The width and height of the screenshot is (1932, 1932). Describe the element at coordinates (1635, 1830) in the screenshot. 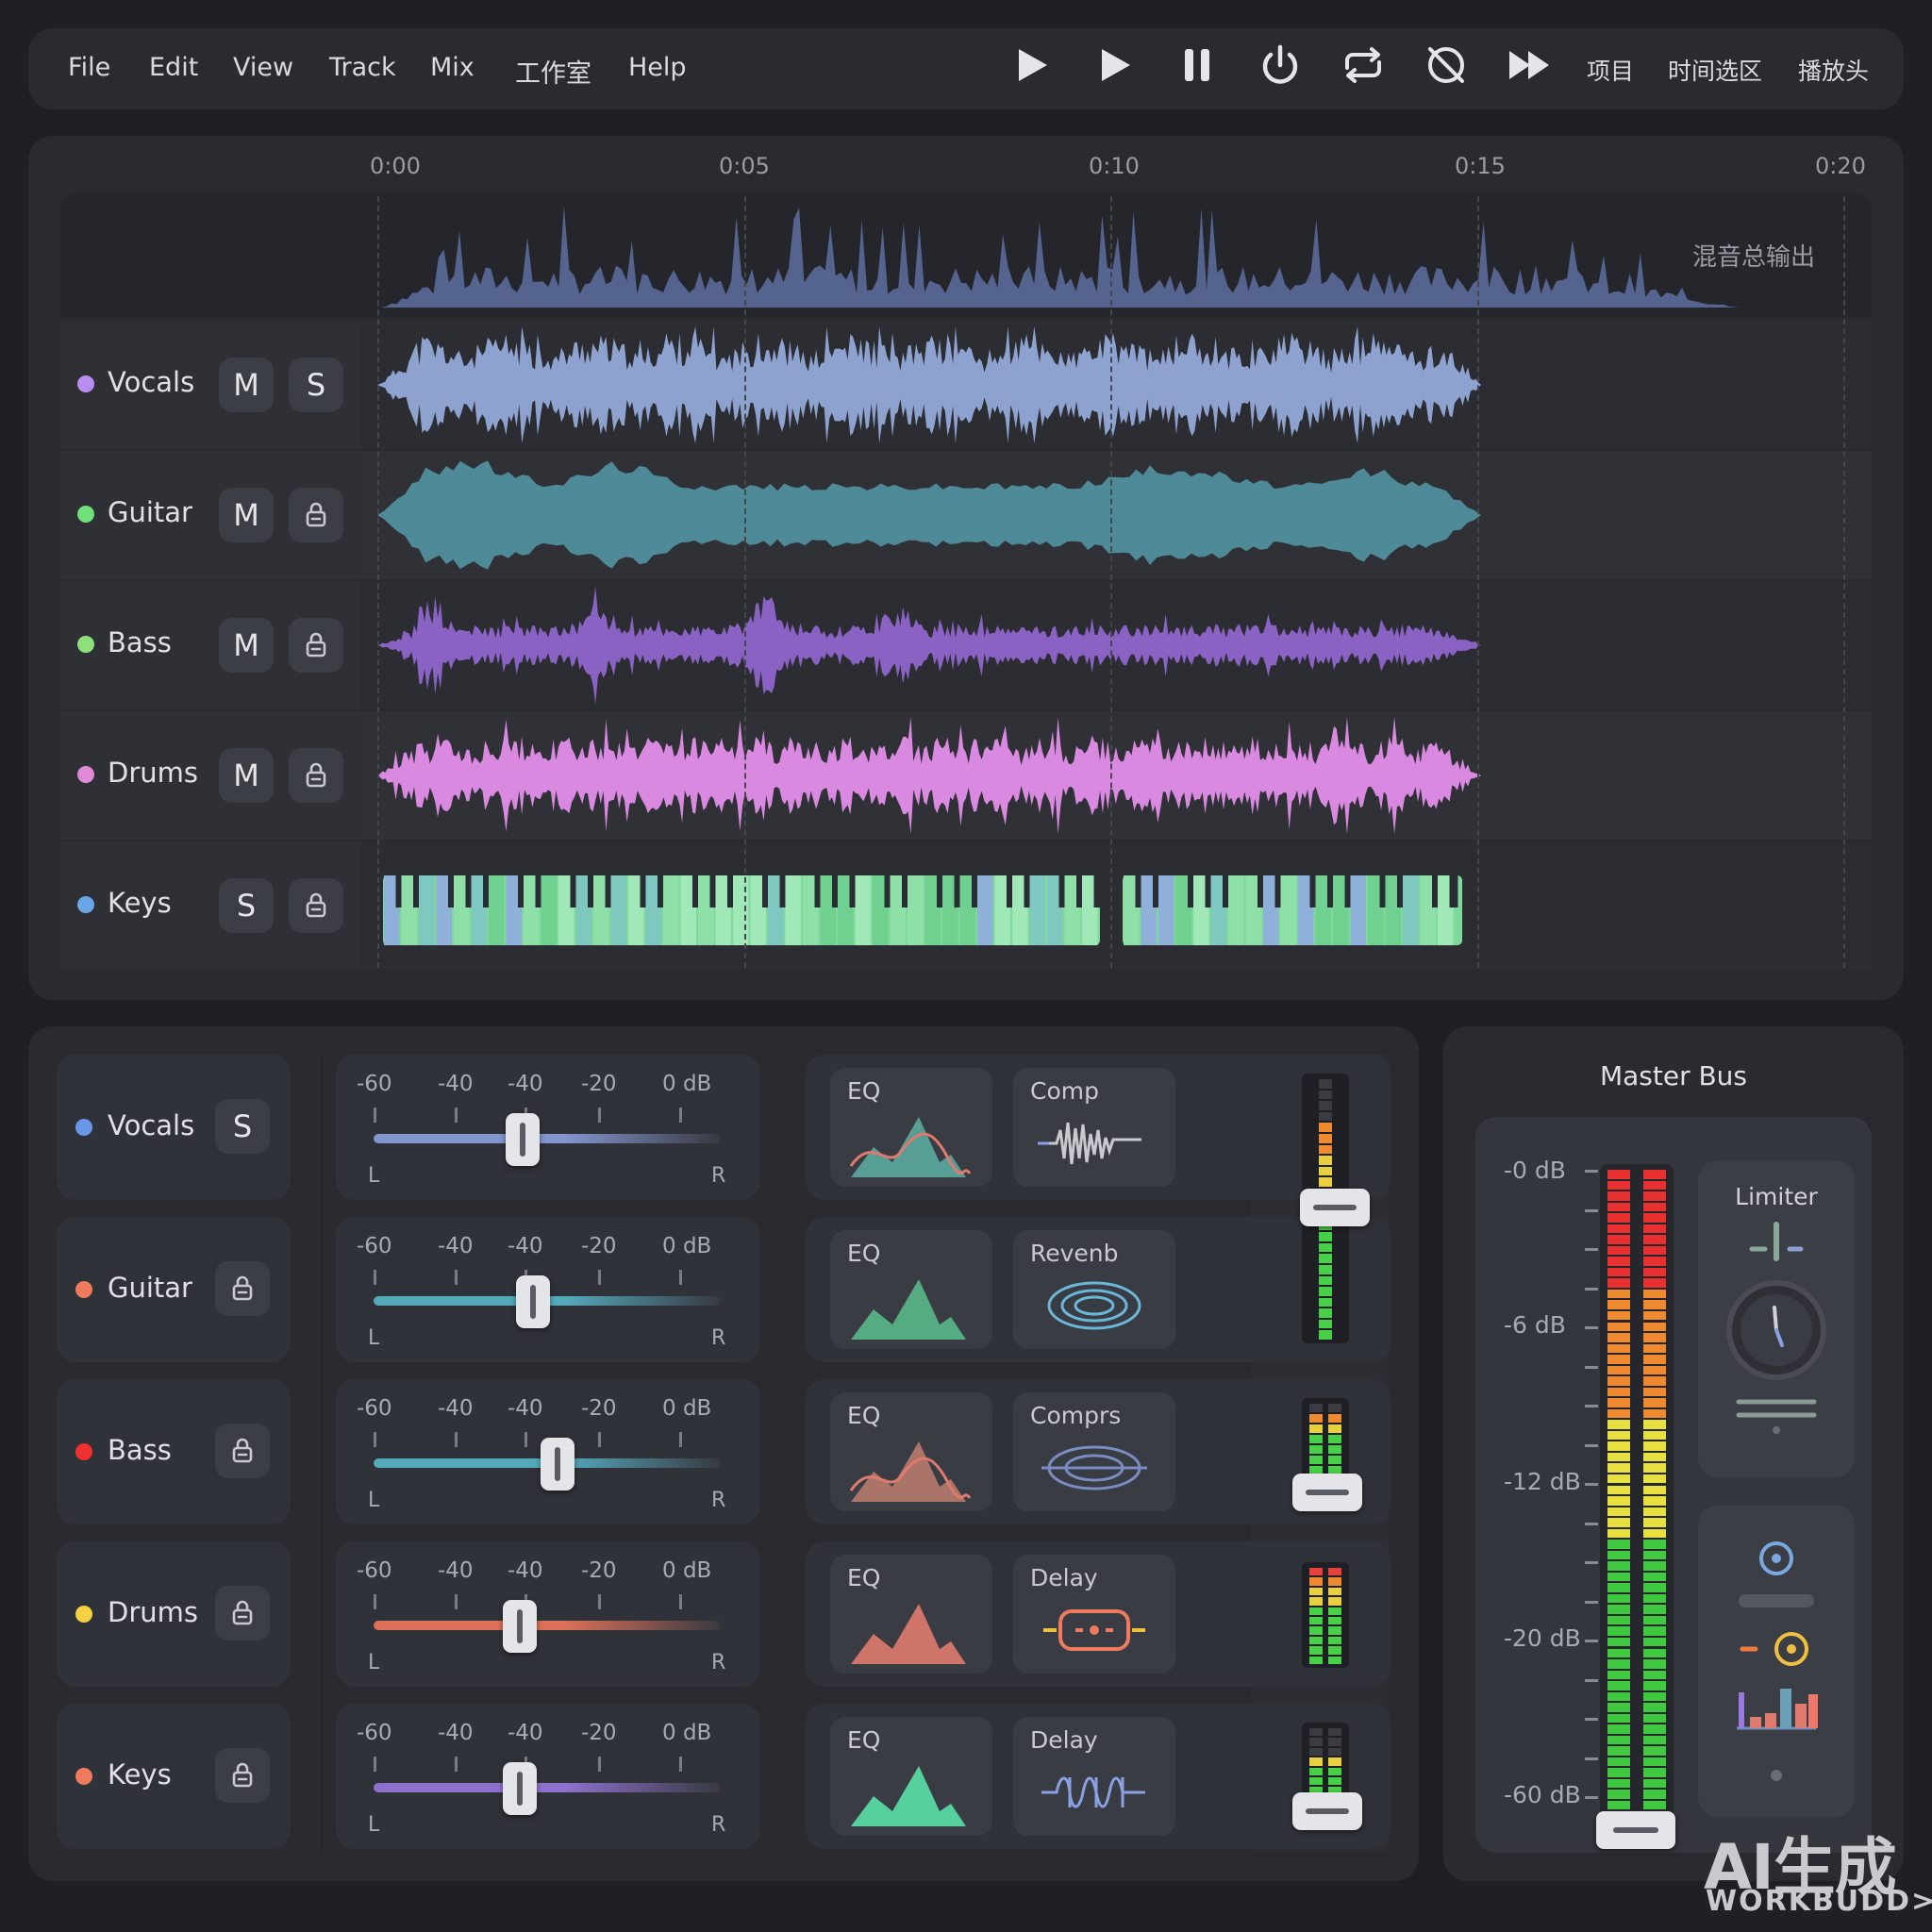

I see `master-fader-knob` at that location.